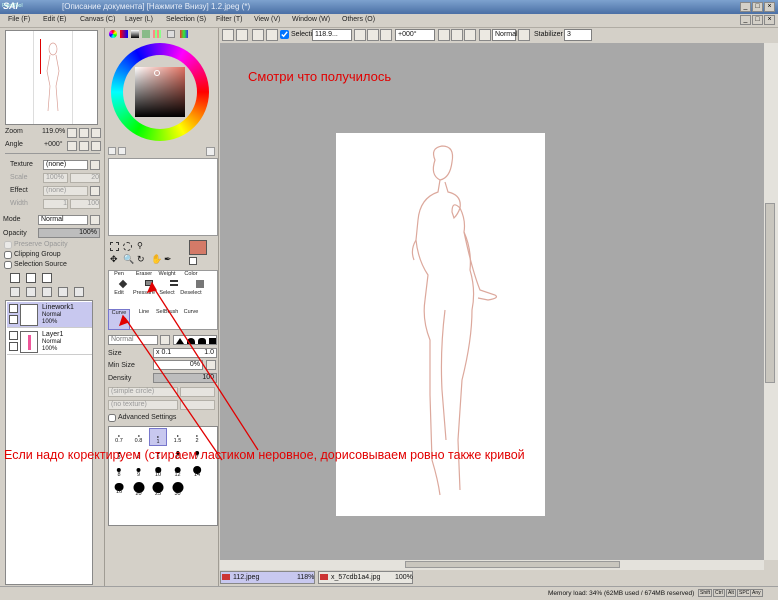 This screenshot has width=778, height=600. What do you see at coordinates (756, 593) in the screenshot?
I see `any-key-indicator: Any` at bounding box center [756, 593].